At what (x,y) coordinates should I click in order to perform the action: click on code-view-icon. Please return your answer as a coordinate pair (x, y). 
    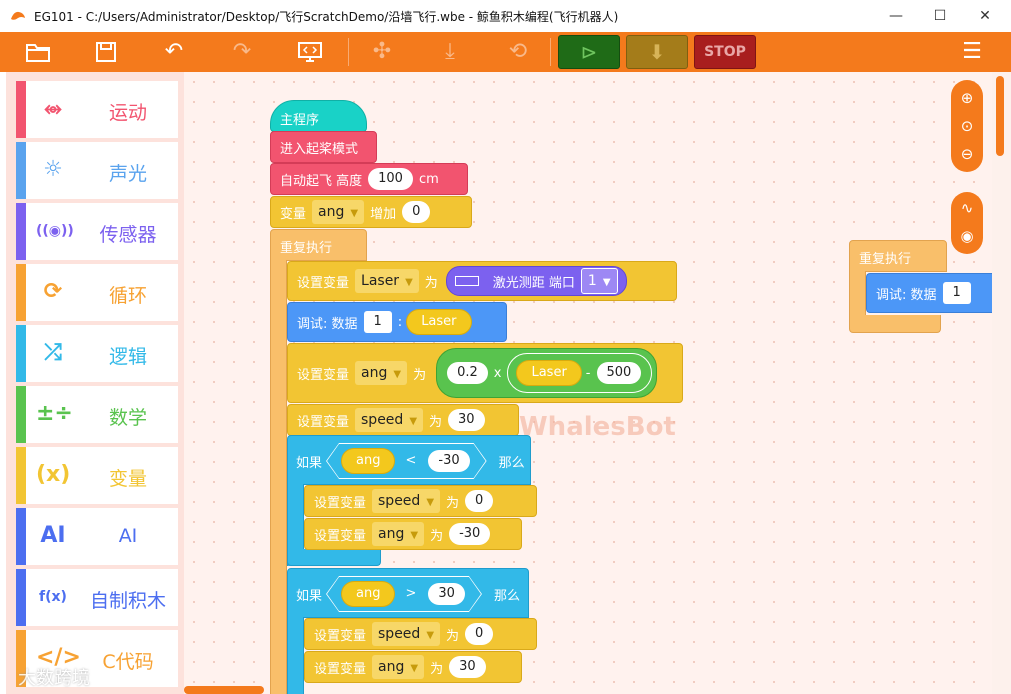
    Looking at the image, I should click on (310, 52).